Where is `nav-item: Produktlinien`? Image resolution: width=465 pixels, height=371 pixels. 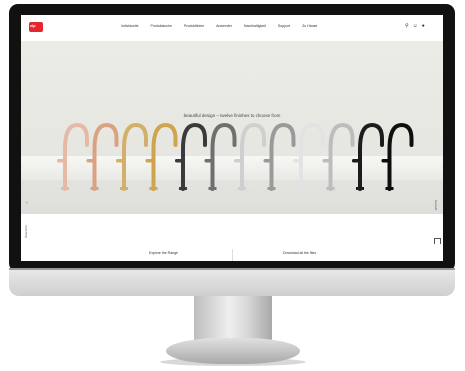
nav-item: Produktlinien is located at coordinates (194, 26).